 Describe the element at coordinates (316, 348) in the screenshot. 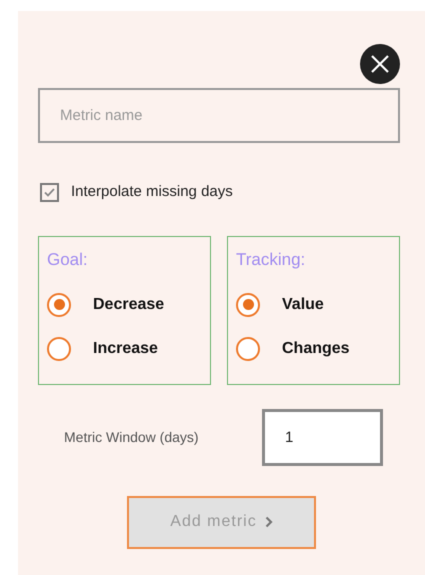

I see `radio-label: Changes` at that location.